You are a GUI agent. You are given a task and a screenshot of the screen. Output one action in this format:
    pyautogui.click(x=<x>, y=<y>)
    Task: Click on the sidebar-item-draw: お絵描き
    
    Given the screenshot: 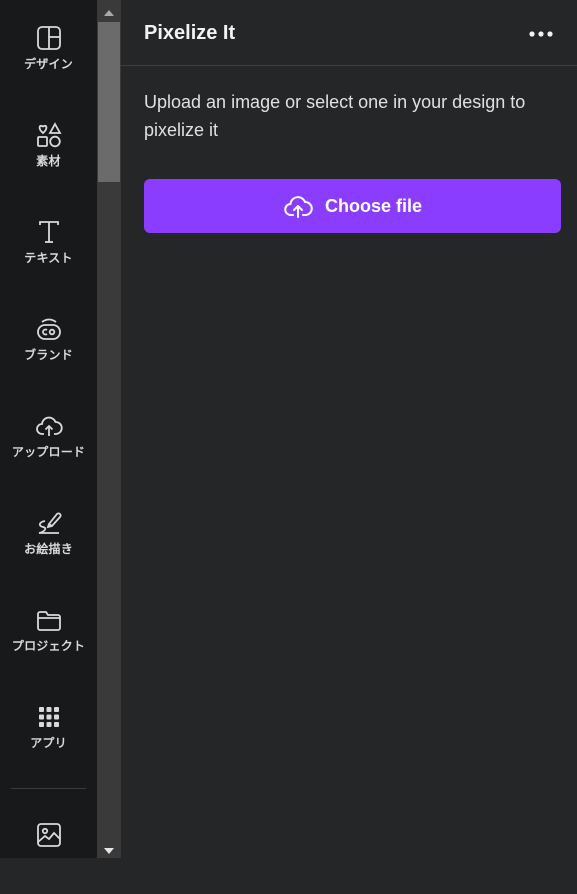 What is the action you would take?
    pyautogui.click(x=48, y=533)
    